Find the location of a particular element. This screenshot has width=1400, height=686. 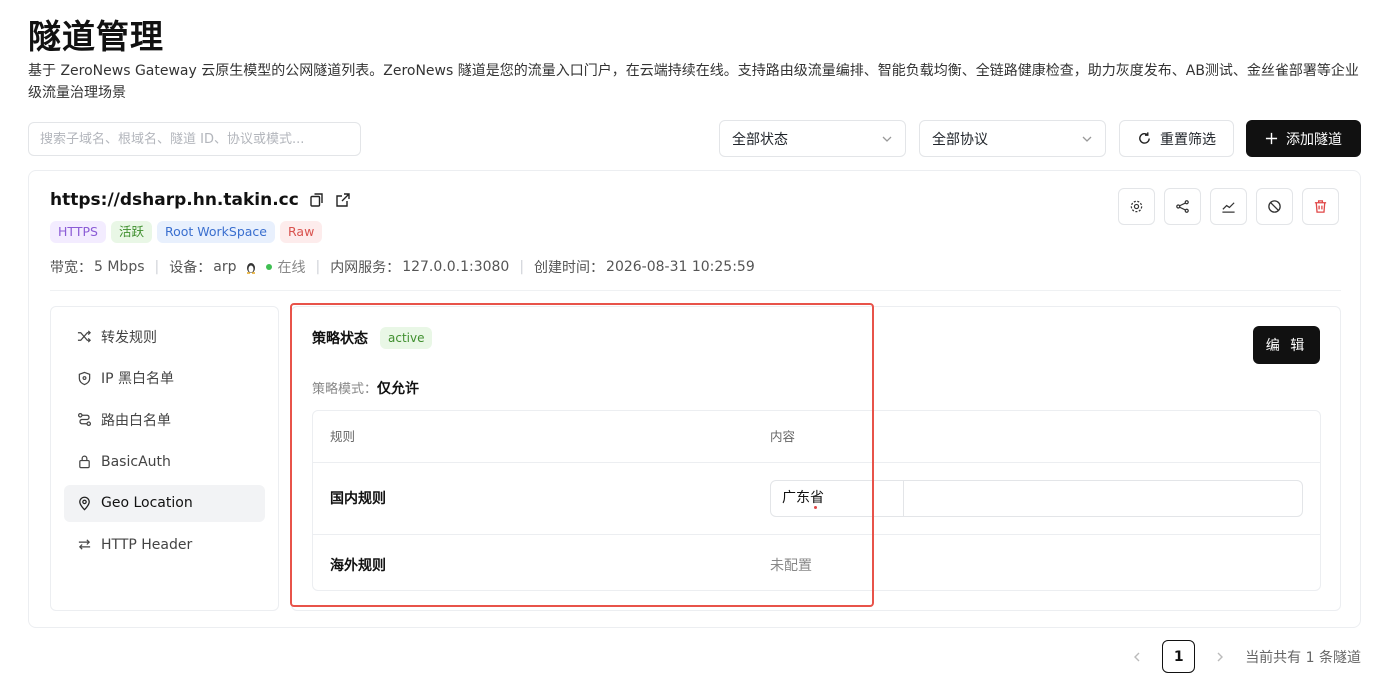

sidebar-item-label: 转发规则 is located at coordinates (129, 337).